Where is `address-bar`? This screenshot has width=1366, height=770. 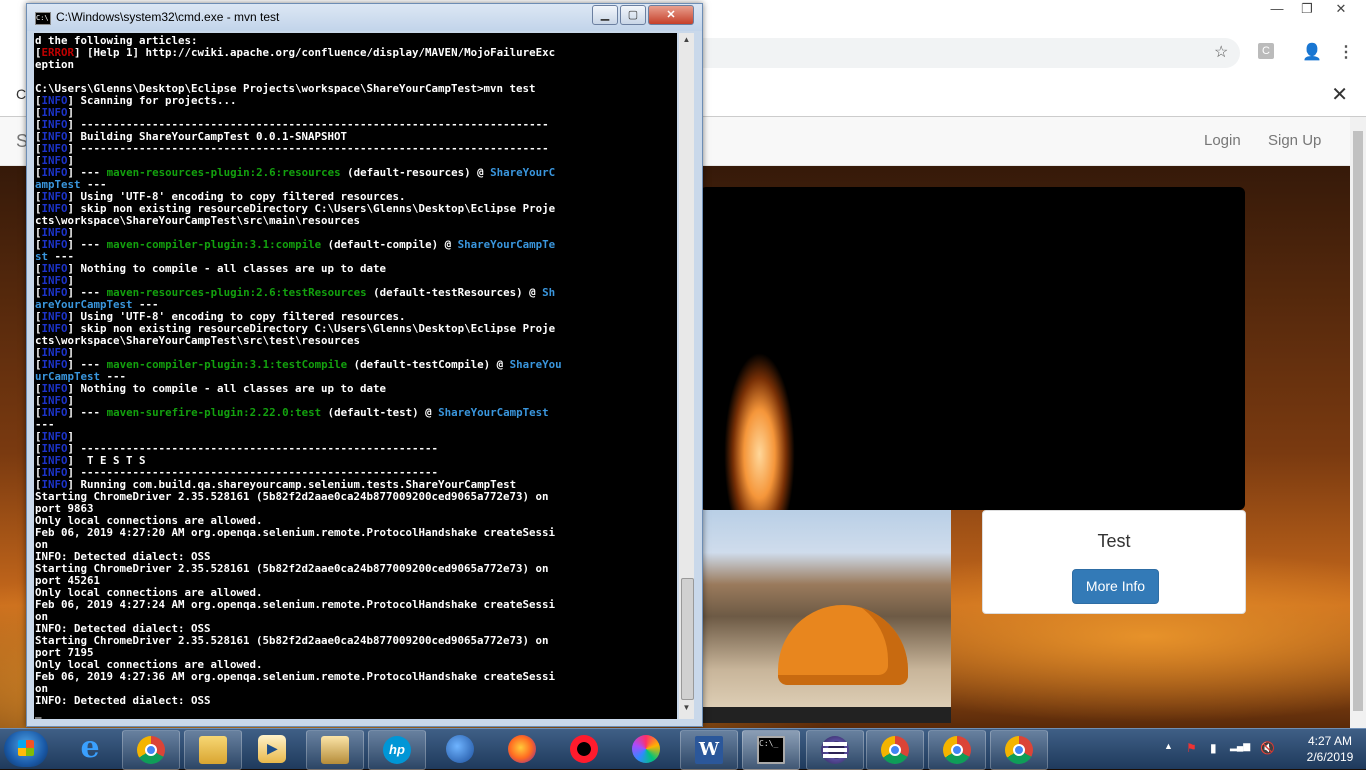 address-bar is located at coordinates (965, 53).